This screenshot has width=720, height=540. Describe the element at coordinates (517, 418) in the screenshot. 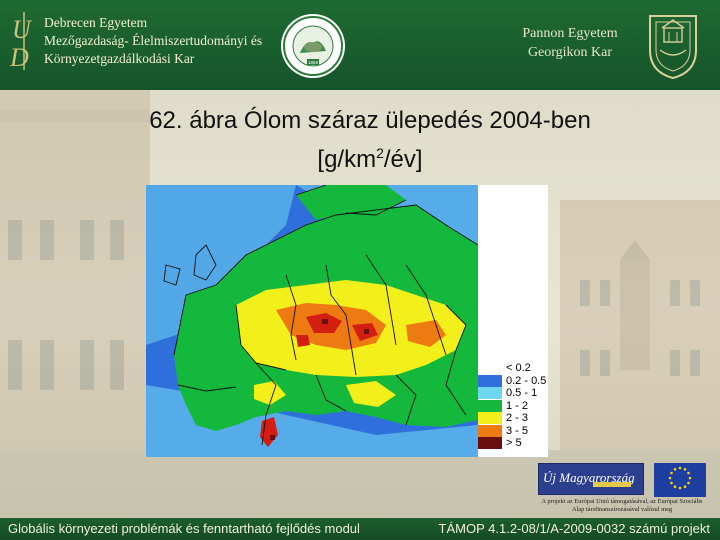

I see `legend-label: 2 - 3` at that location.